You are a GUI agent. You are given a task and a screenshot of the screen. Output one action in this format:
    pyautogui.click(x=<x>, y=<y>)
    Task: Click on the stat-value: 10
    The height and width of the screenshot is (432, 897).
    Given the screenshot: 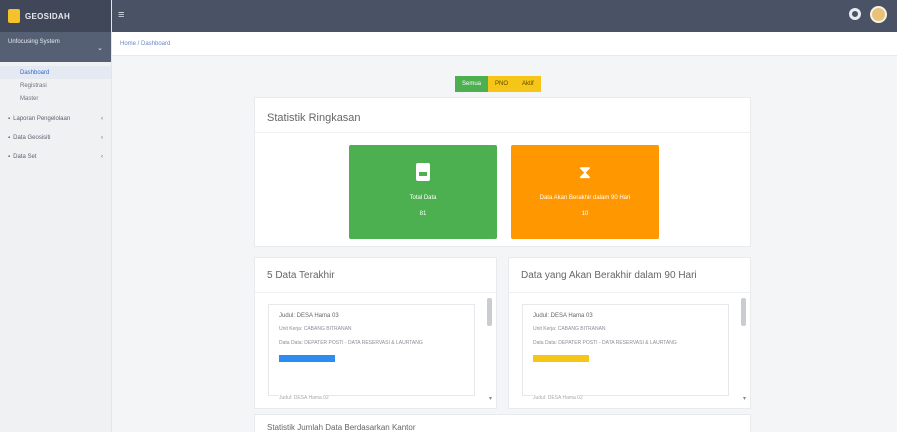 What is the action you would take?
    pyautogui.click(x=585, y=214)
    